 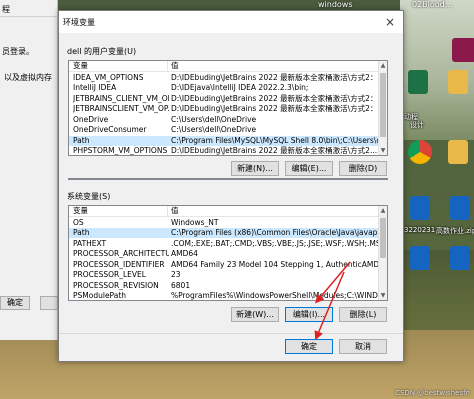 I want to click on dialog-divider, so click(x=231, y=333).